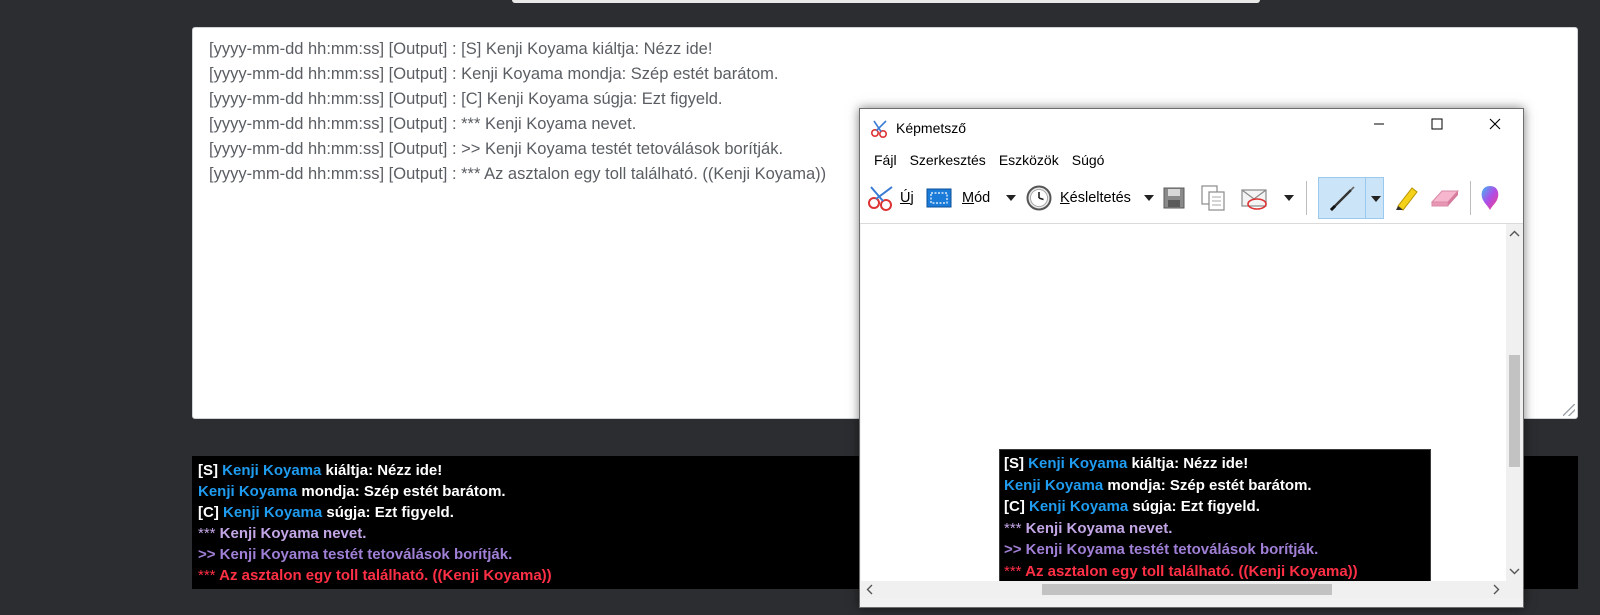 The image size is (1600, 615). Describe the element at coordinates (1100, 198) in the screenshot. I see `delay-label-rest: ésleltetés` at that location.